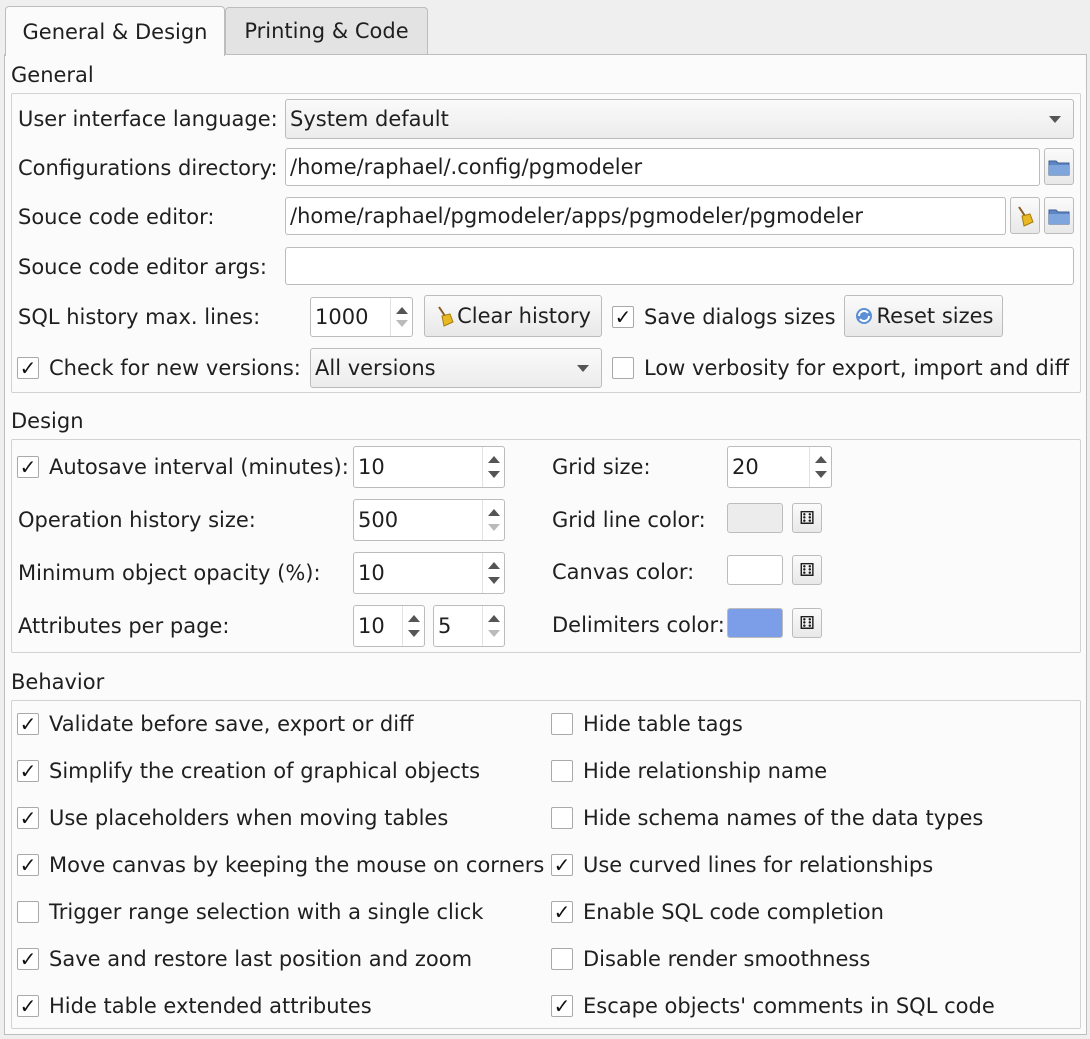 Image resolution: width=1090 pixels, height=1039 pixels. What do you see at coordinates (755, 623) in the screenshot?
I see `delimiters-color-swatch` at bounding box center [755, 623].